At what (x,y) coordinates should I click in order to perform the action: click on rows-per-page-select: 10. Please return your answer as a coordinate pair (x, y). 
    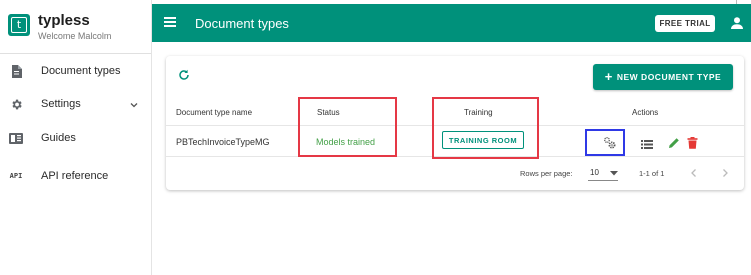
    Looking at the image, I should click on (603, 173).